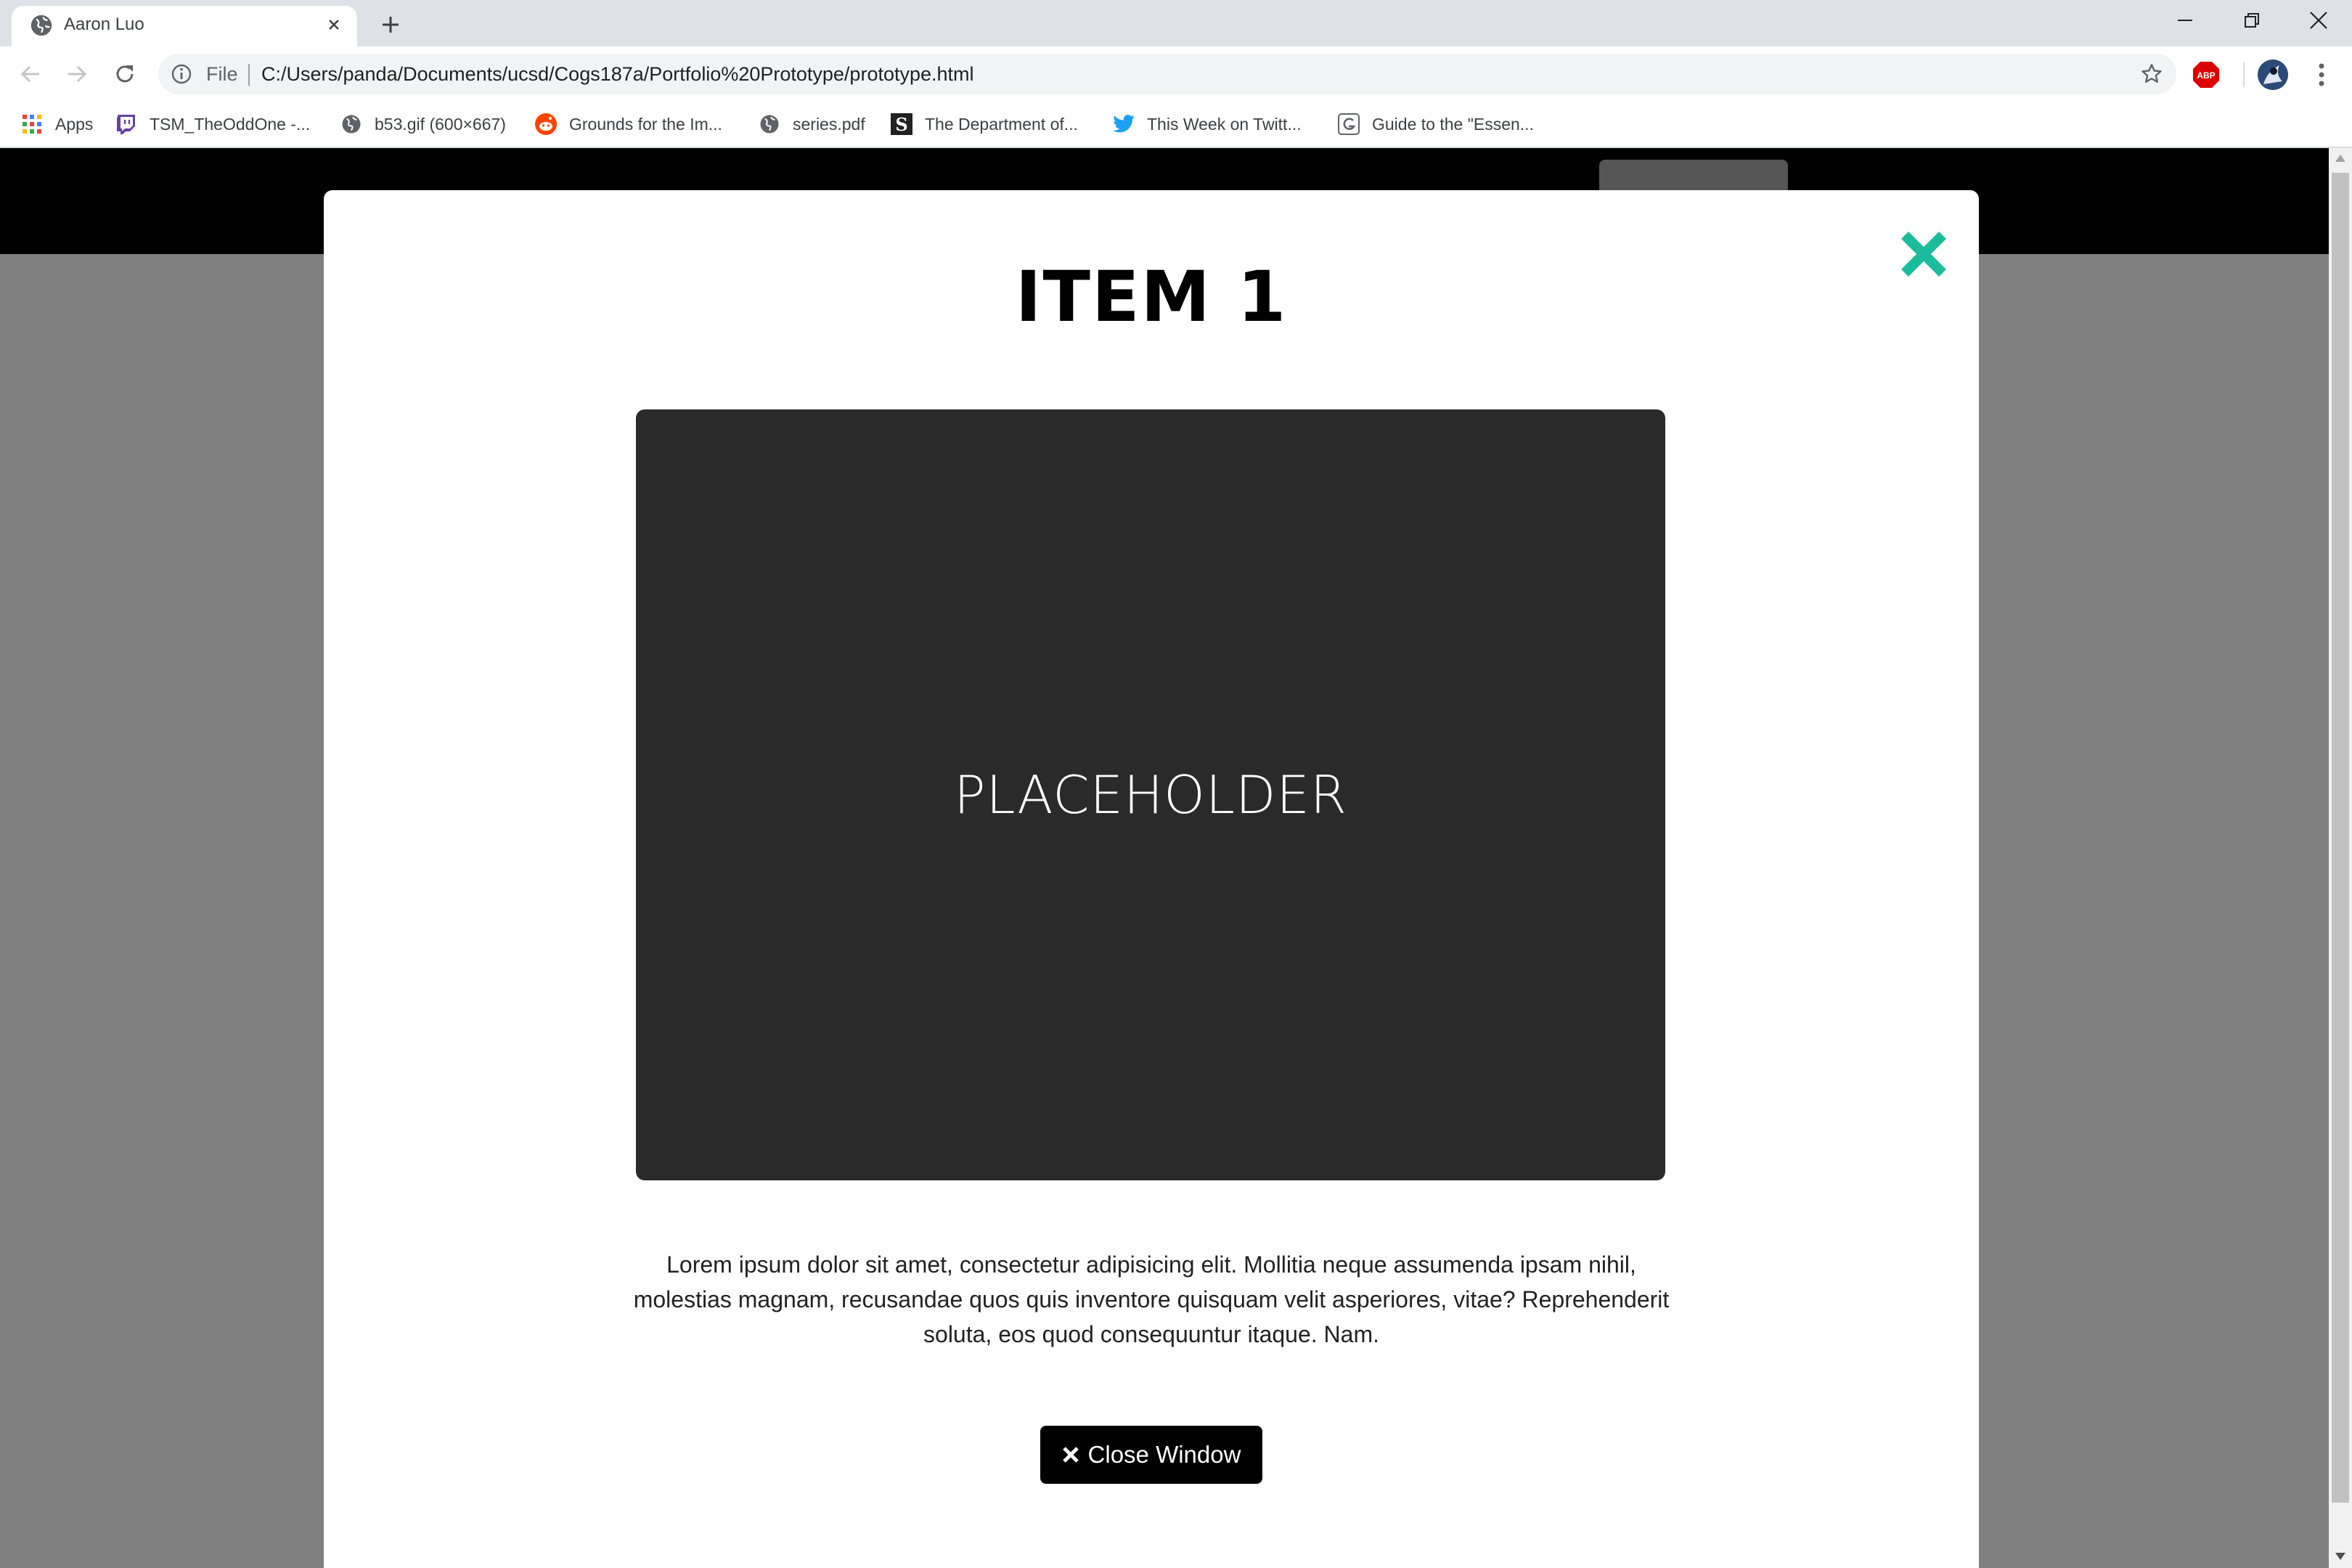 This screenshot has width=2352, height=1568. I want to click on reload-icon, so click(125, 74).